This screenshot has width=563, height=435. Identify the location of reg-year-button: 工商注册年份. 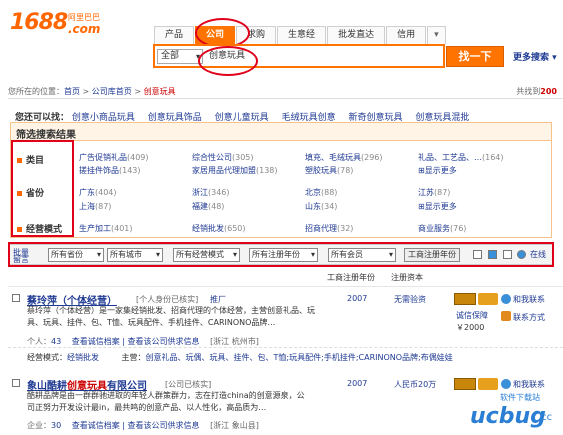
(432, 255).